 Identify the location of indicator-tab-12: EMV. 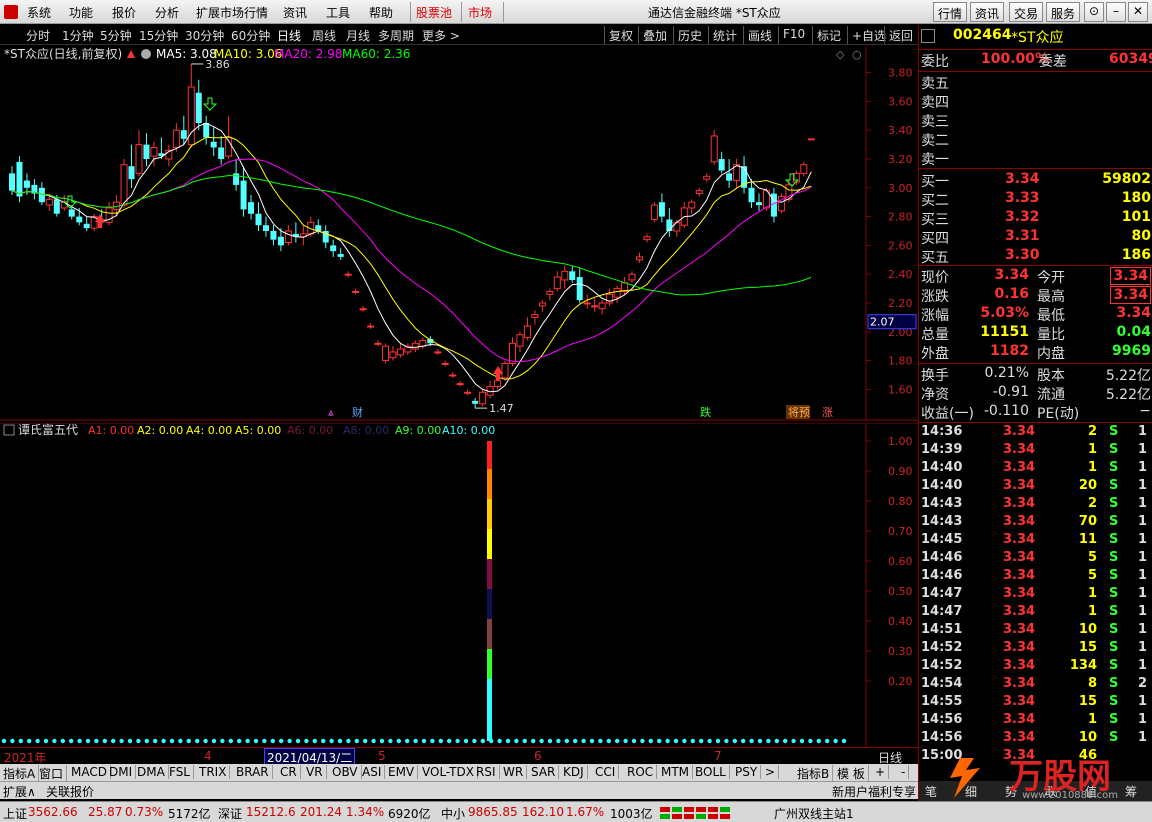
(402, 772).